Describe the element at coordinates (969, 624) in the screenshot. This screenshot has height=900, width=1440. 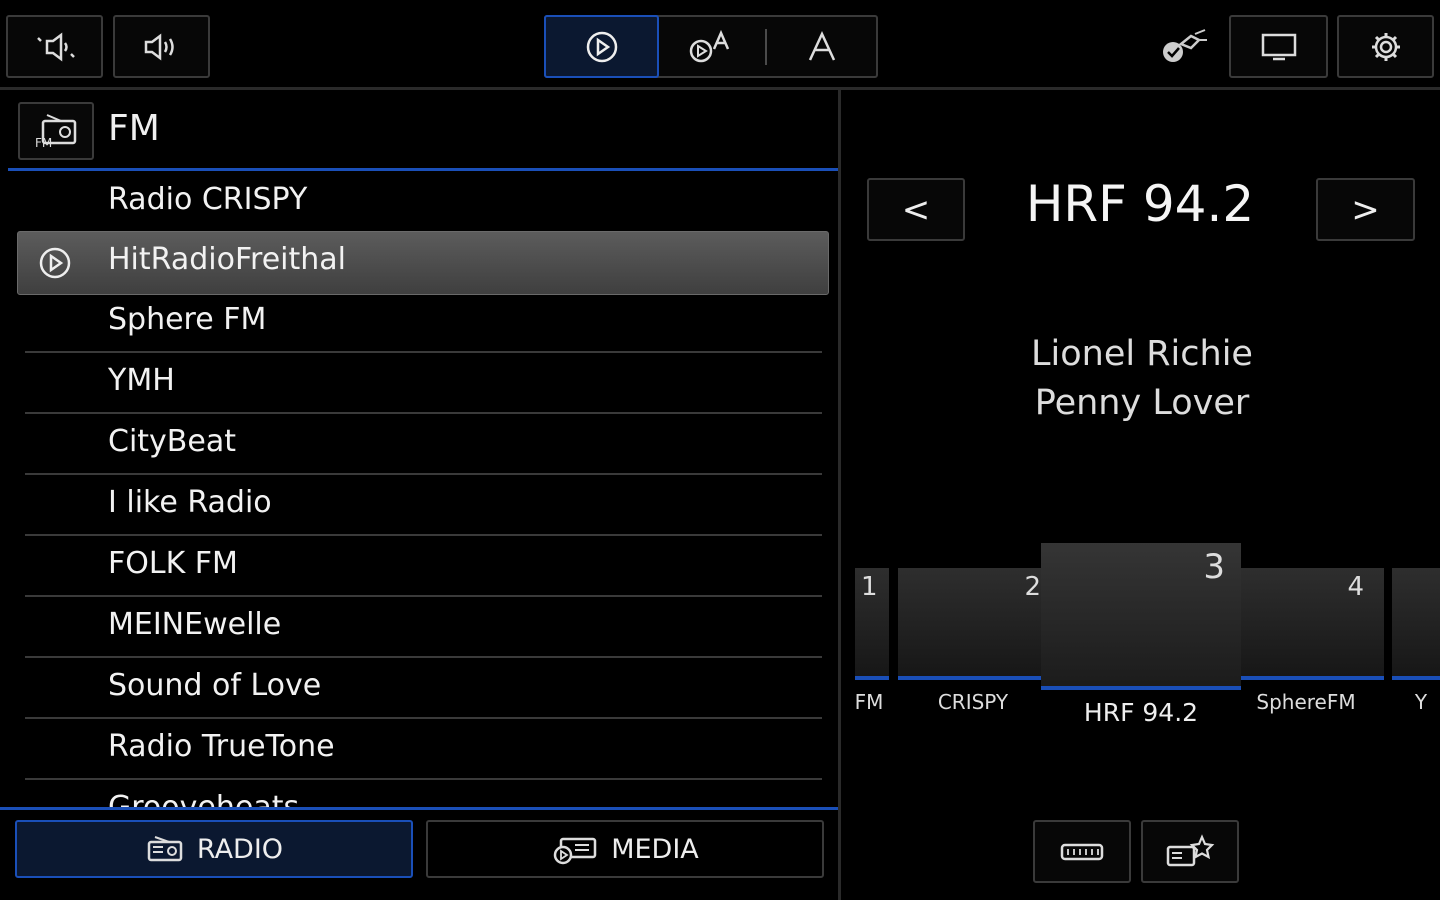
I see `preset-tile: 2` at that location.